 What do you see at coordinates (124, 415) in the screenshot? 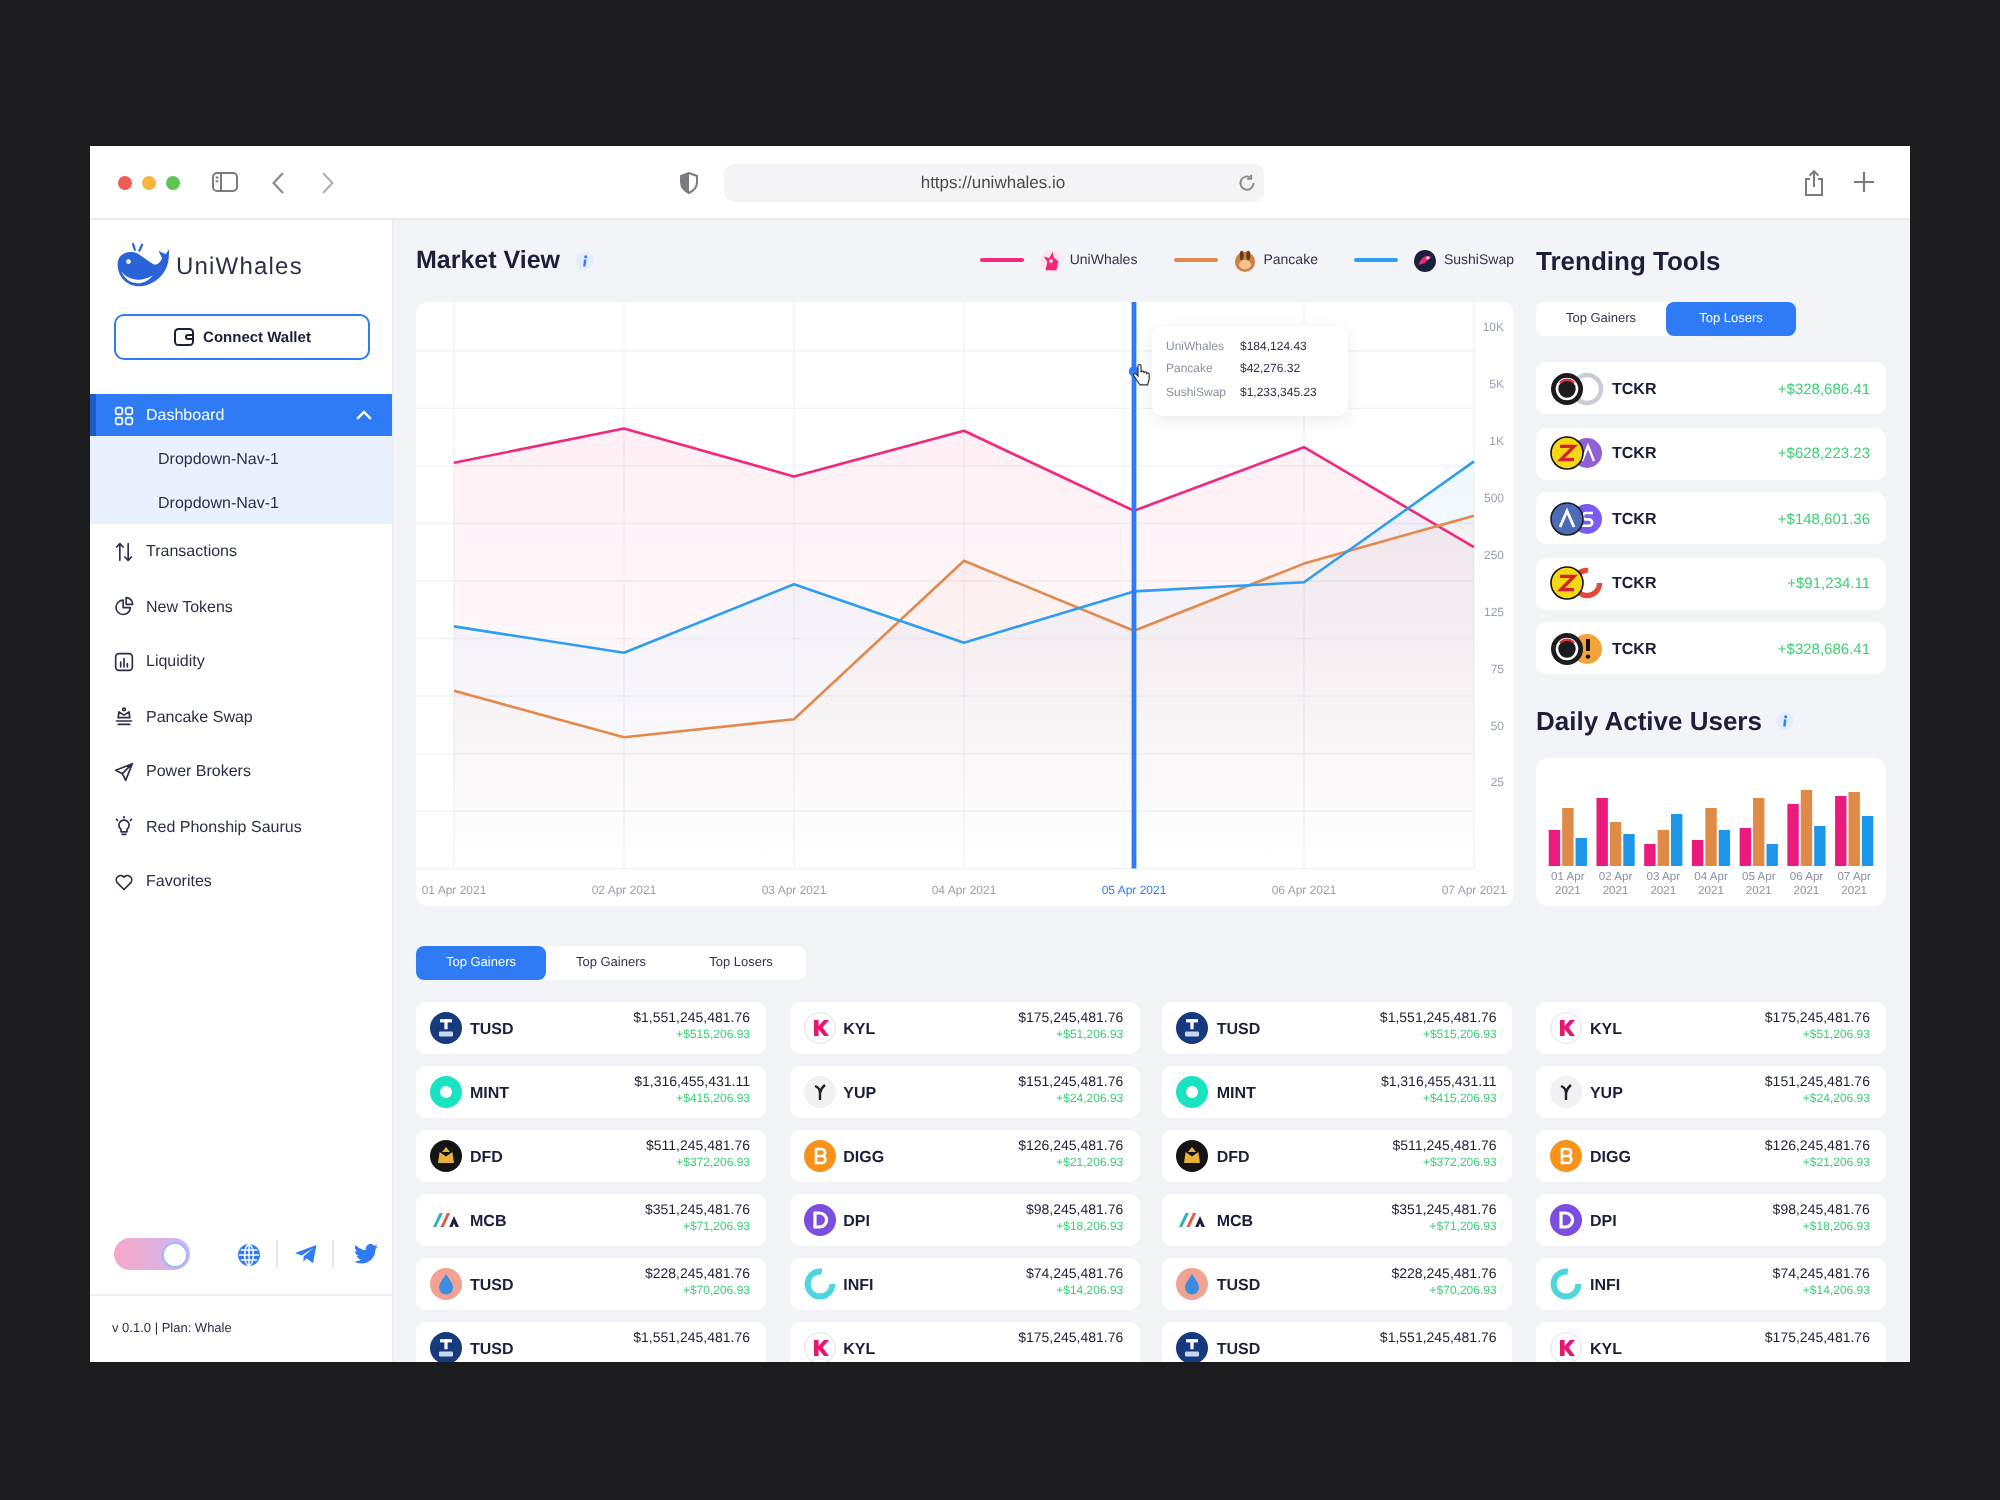
I see `grid-icon` at bounding box center [124, 415].